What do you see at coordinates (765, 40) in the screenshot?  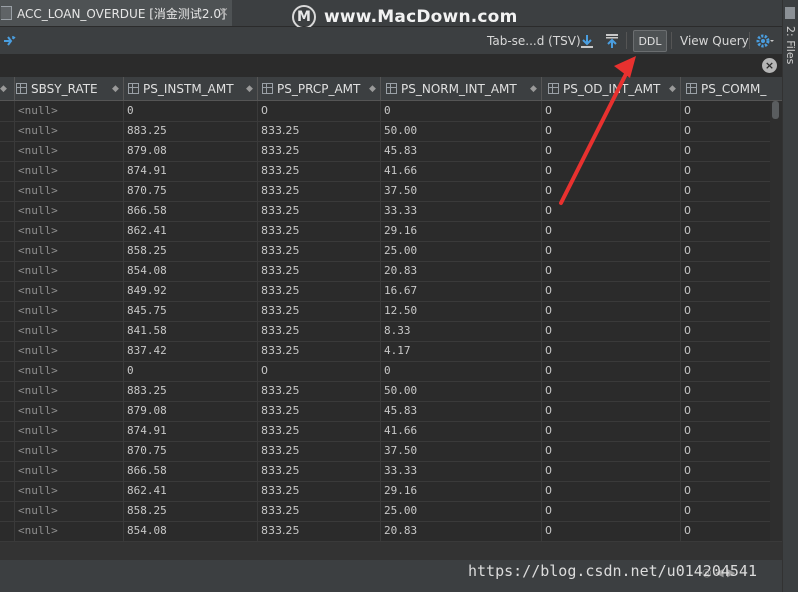 I see `settings-icon` at bounding box center [765, 40].